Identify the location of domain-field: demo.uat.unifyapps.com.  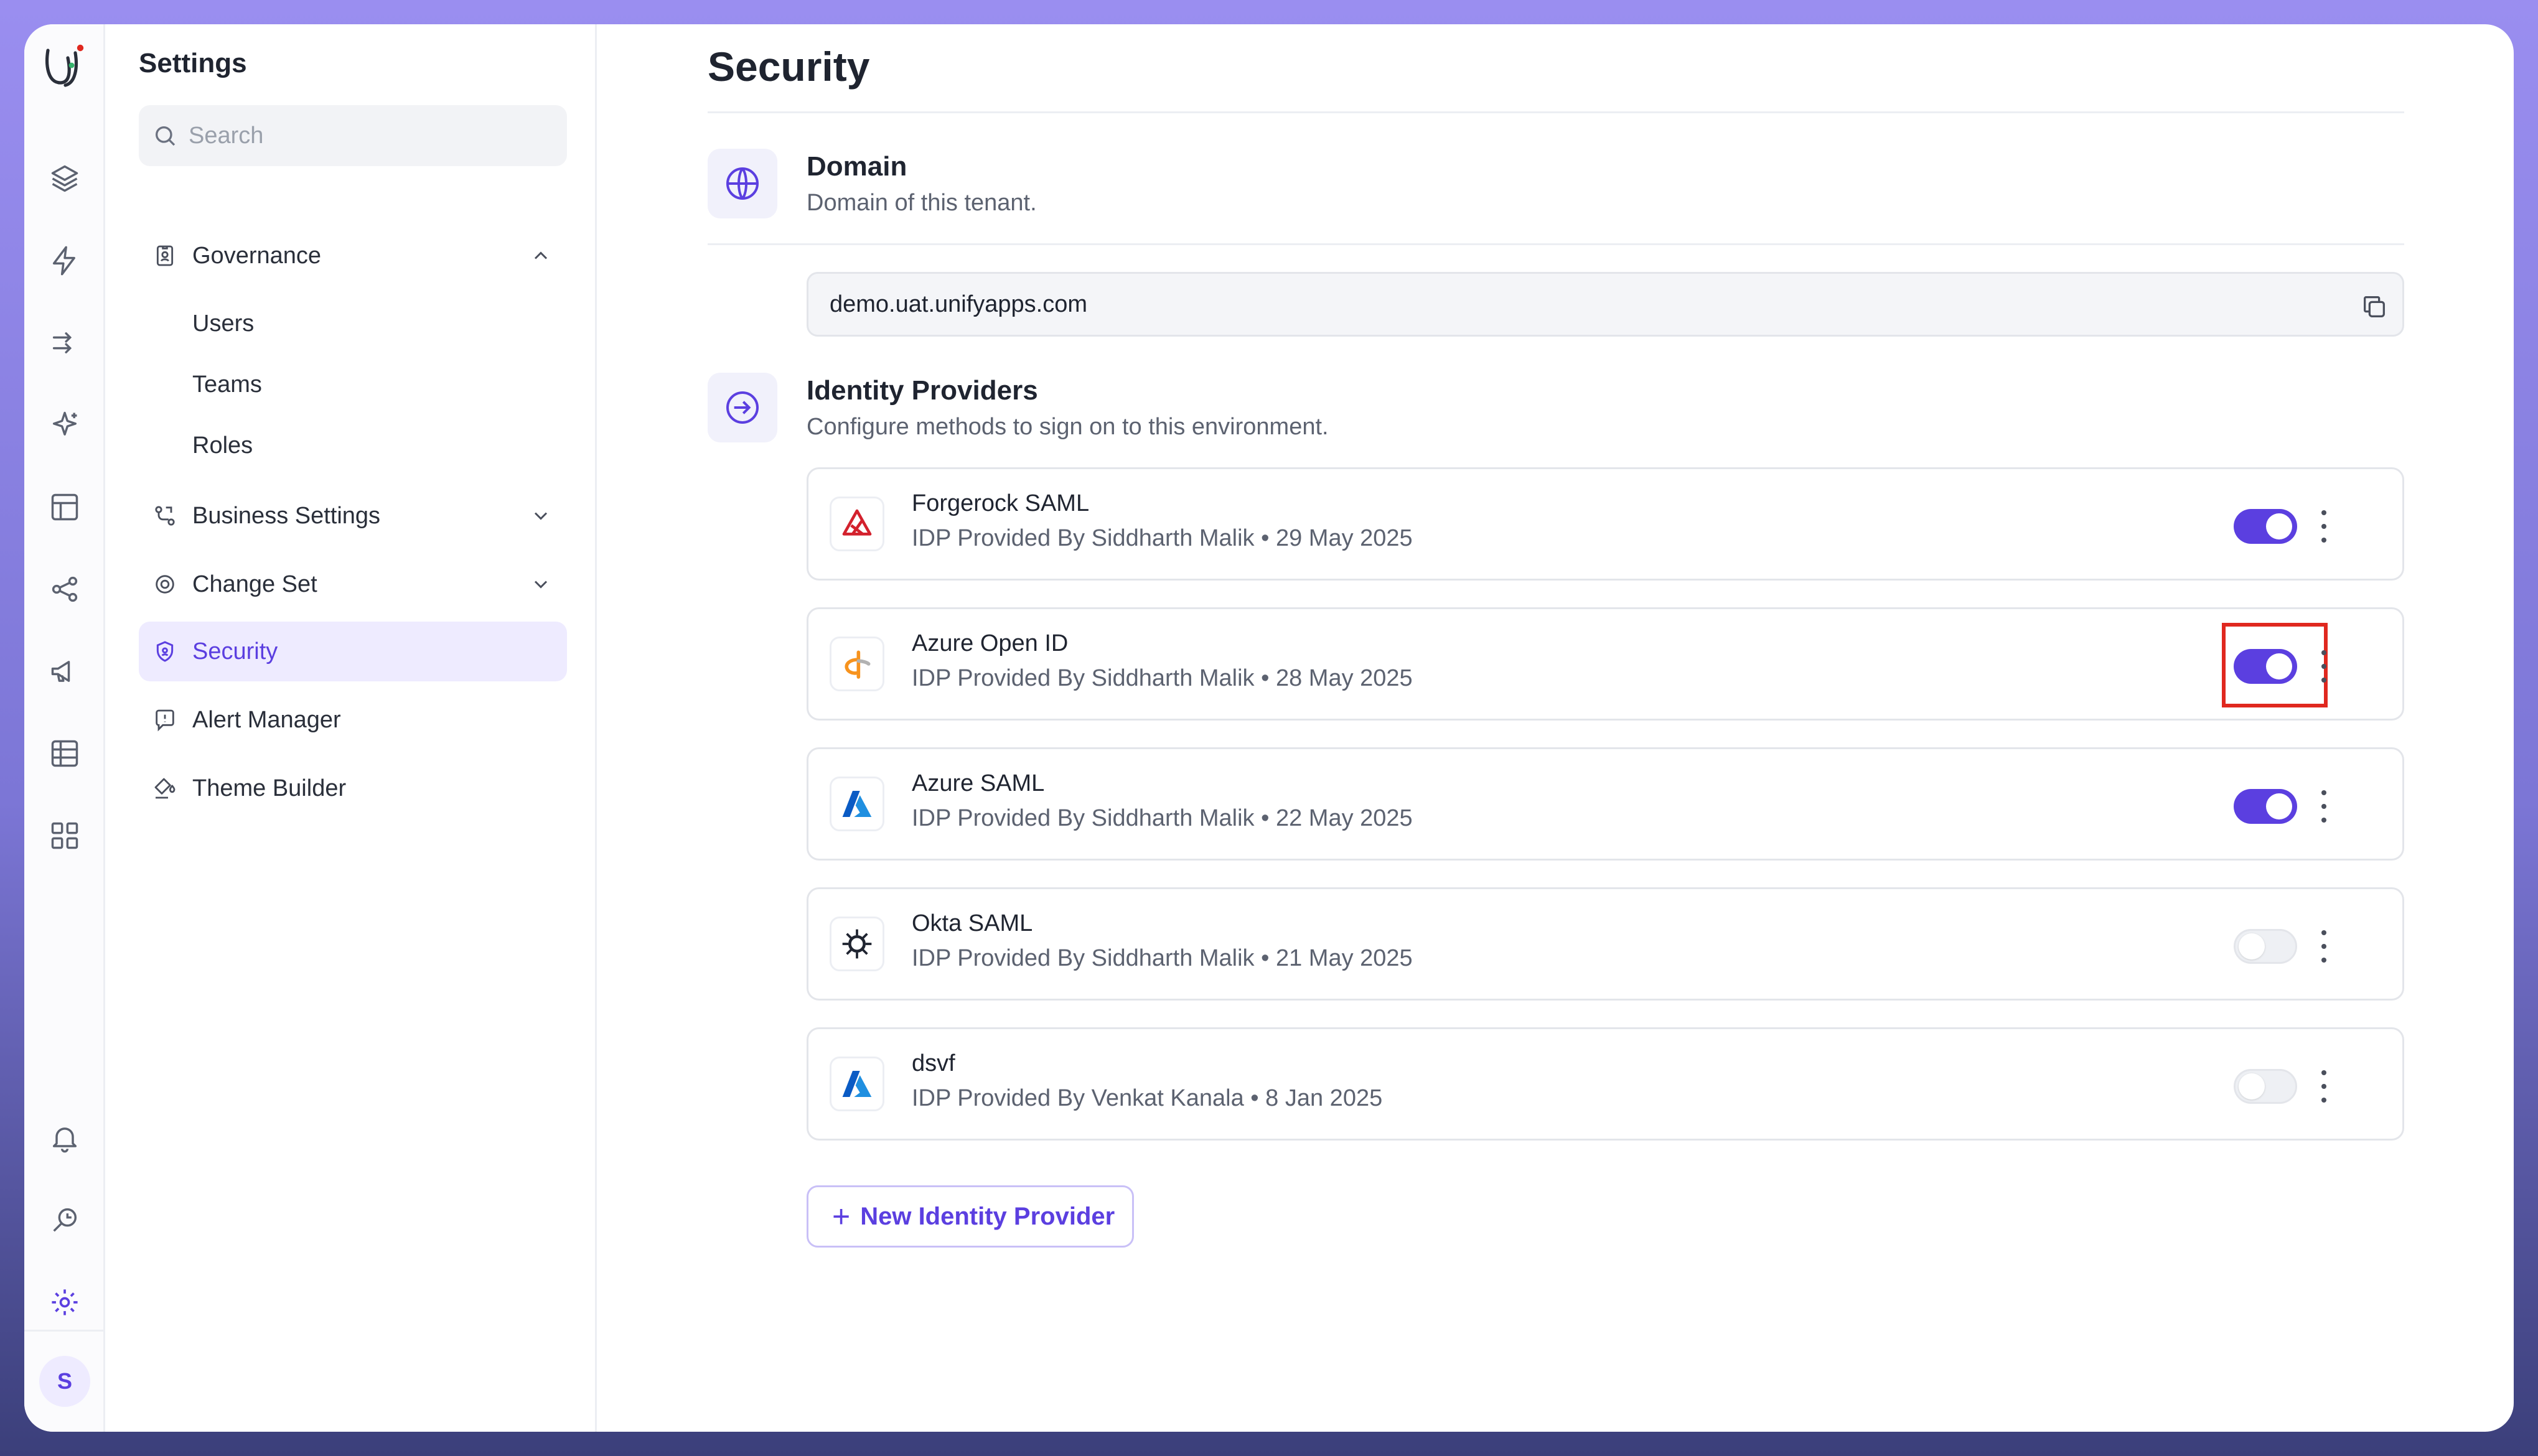
(1605, 304).